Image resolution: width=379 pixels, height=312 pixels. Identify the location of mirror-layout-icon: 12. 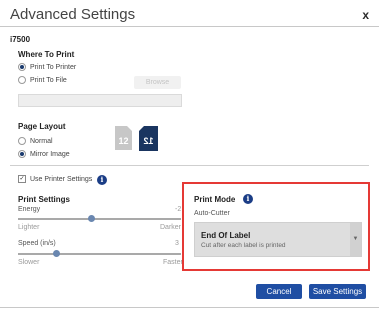
(148, 138).